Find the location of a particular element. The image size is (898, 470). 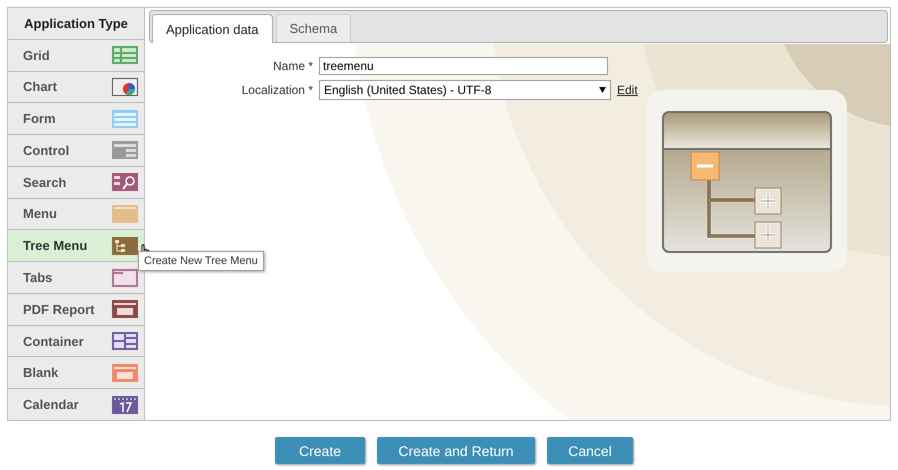

edit-link: Edit is located at coordinates (627, 90).